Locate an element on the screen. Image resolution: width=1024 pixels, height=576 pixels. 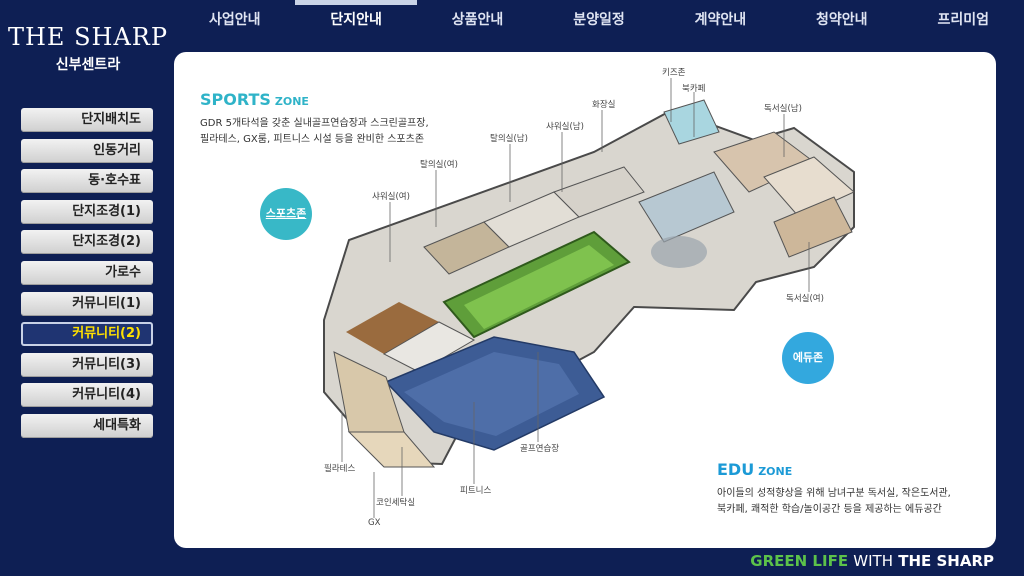
sidebar-item-community-1: 커뮤니티(1) is located at coordinates (87, 303).